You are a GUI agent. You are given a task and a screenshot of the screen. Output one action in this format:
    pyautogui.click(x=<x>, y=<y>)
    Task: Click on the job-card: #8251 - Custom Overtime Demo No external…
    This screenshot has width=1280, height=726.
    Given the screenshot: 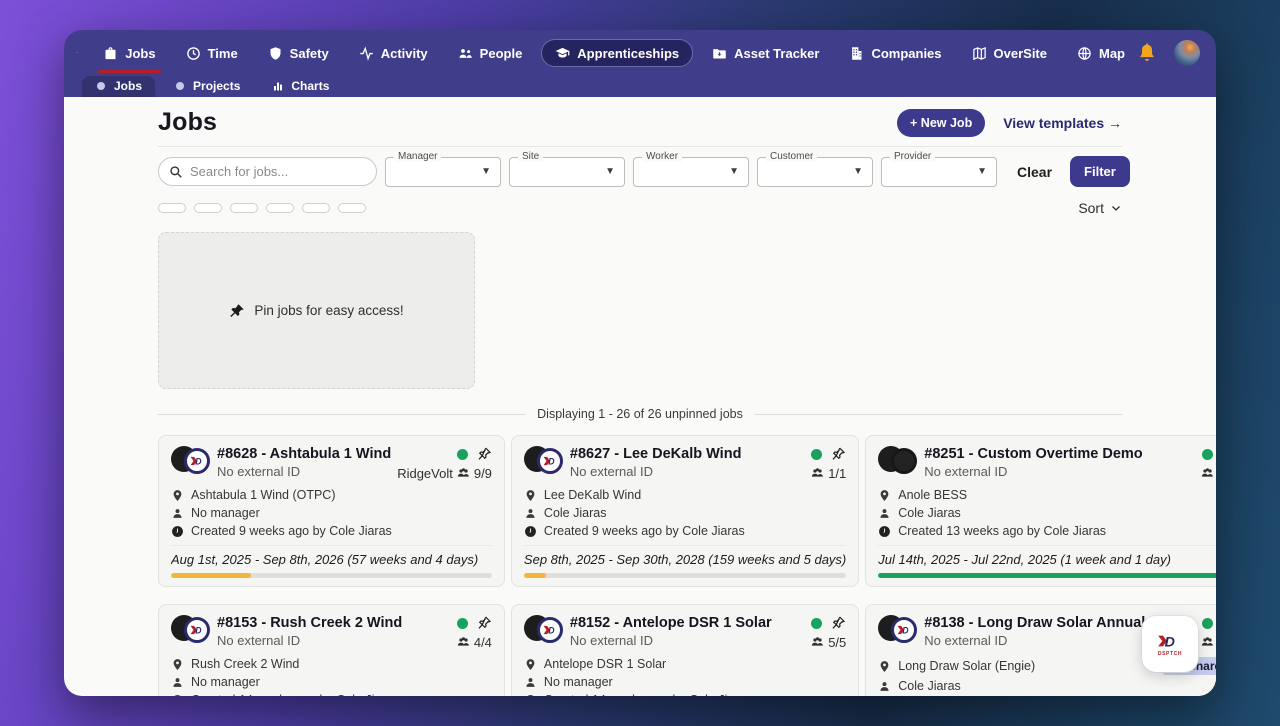 What is the action you would take?
    pyautogui.click(x=1040, y=511)
    